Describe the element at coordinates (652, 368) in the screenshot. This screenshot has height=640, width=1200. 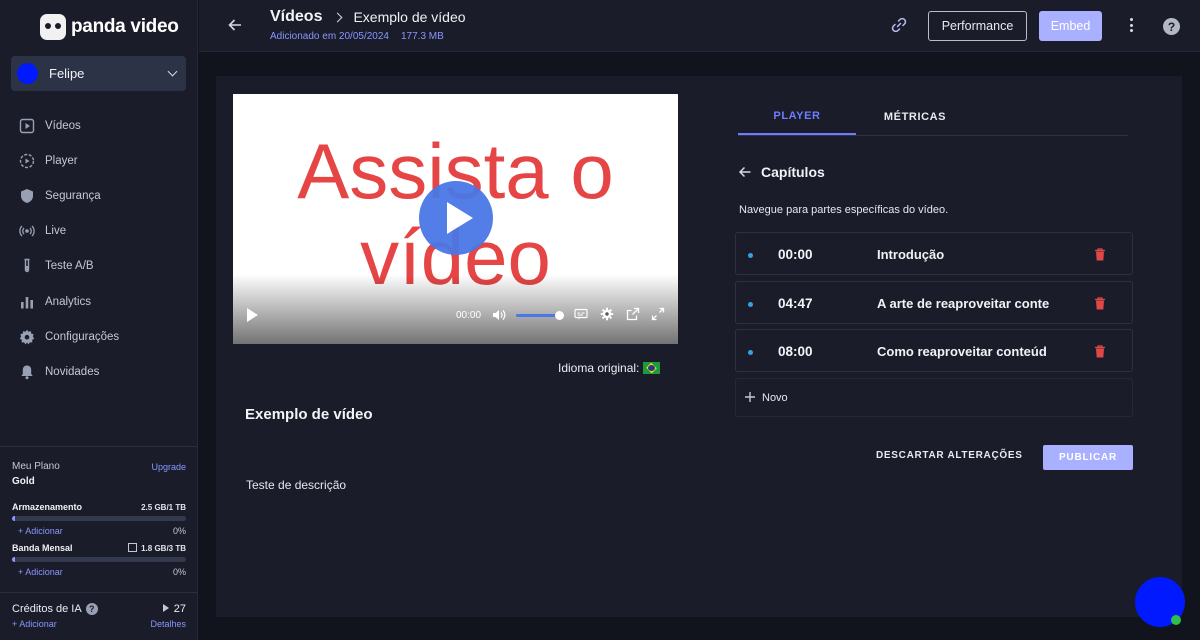
I see `brazil-flag-icon` at that location.